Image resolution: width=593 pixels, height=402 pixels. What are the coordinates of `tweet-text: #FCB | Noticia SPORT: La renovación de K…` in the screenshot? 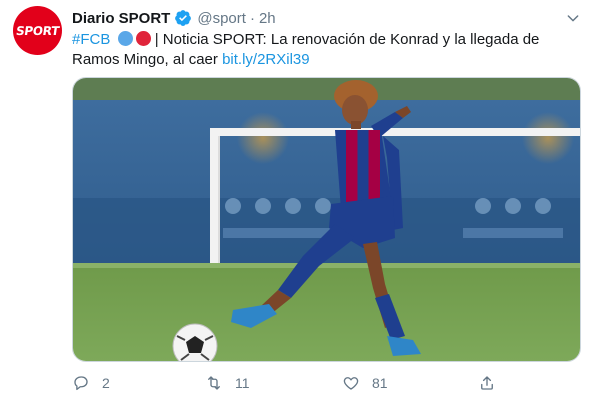 It's located at (324, 50).